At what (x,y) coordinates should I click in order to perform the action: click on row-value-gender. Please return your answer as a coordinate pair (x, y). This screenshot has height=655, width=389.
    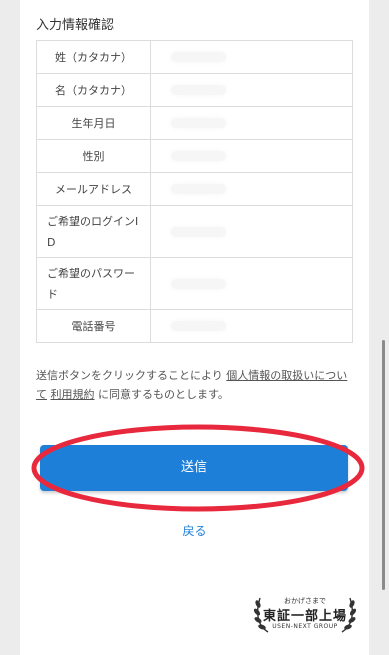
    Looking at the image, I should click on (251, 156).